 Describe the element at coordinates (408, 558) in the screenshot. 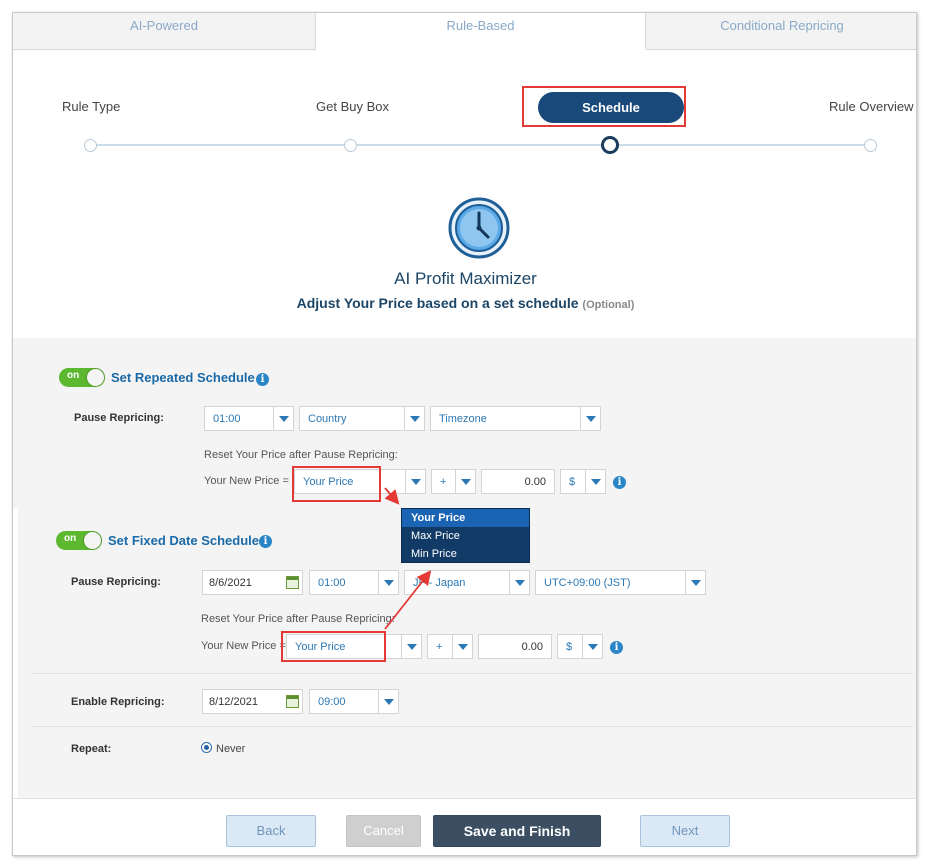

I see `annotation-arrows` at that location.